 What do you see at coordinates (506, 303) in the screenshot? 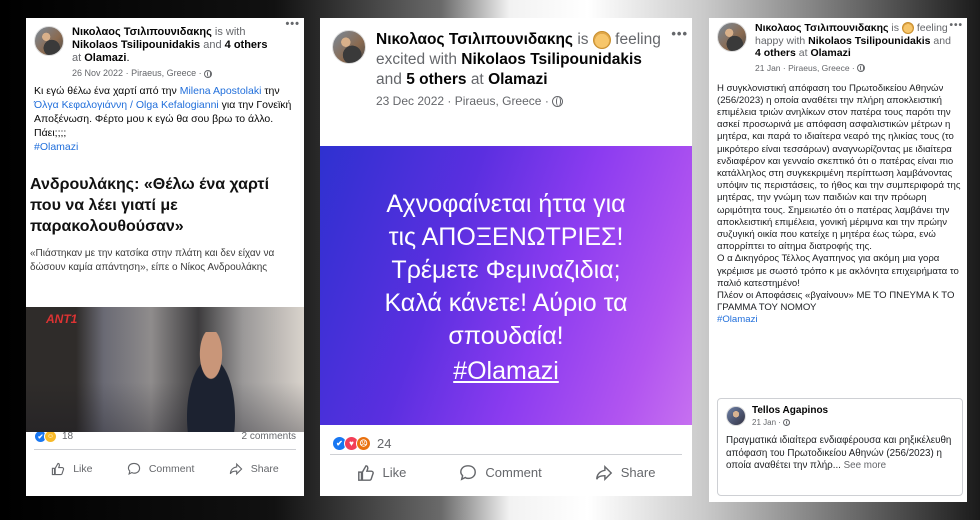
I see `banner-line: Καλά κάνετε! Αύριο τα` at bounding box center [506, 303].